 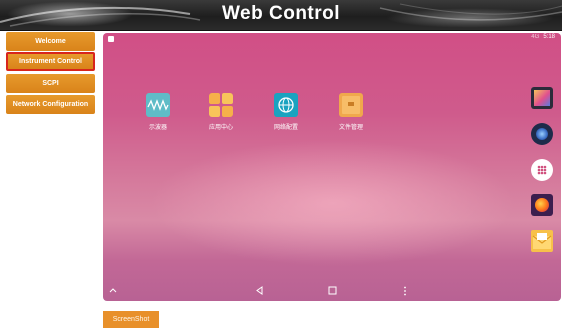 I want to click on app-label: 示波器, so click(x=157, y=128).